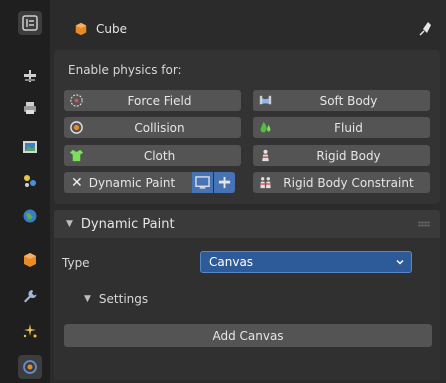 This screenshot has height=383, width=446. I want to click on force-field-button: Force Field, so click(152, 100).